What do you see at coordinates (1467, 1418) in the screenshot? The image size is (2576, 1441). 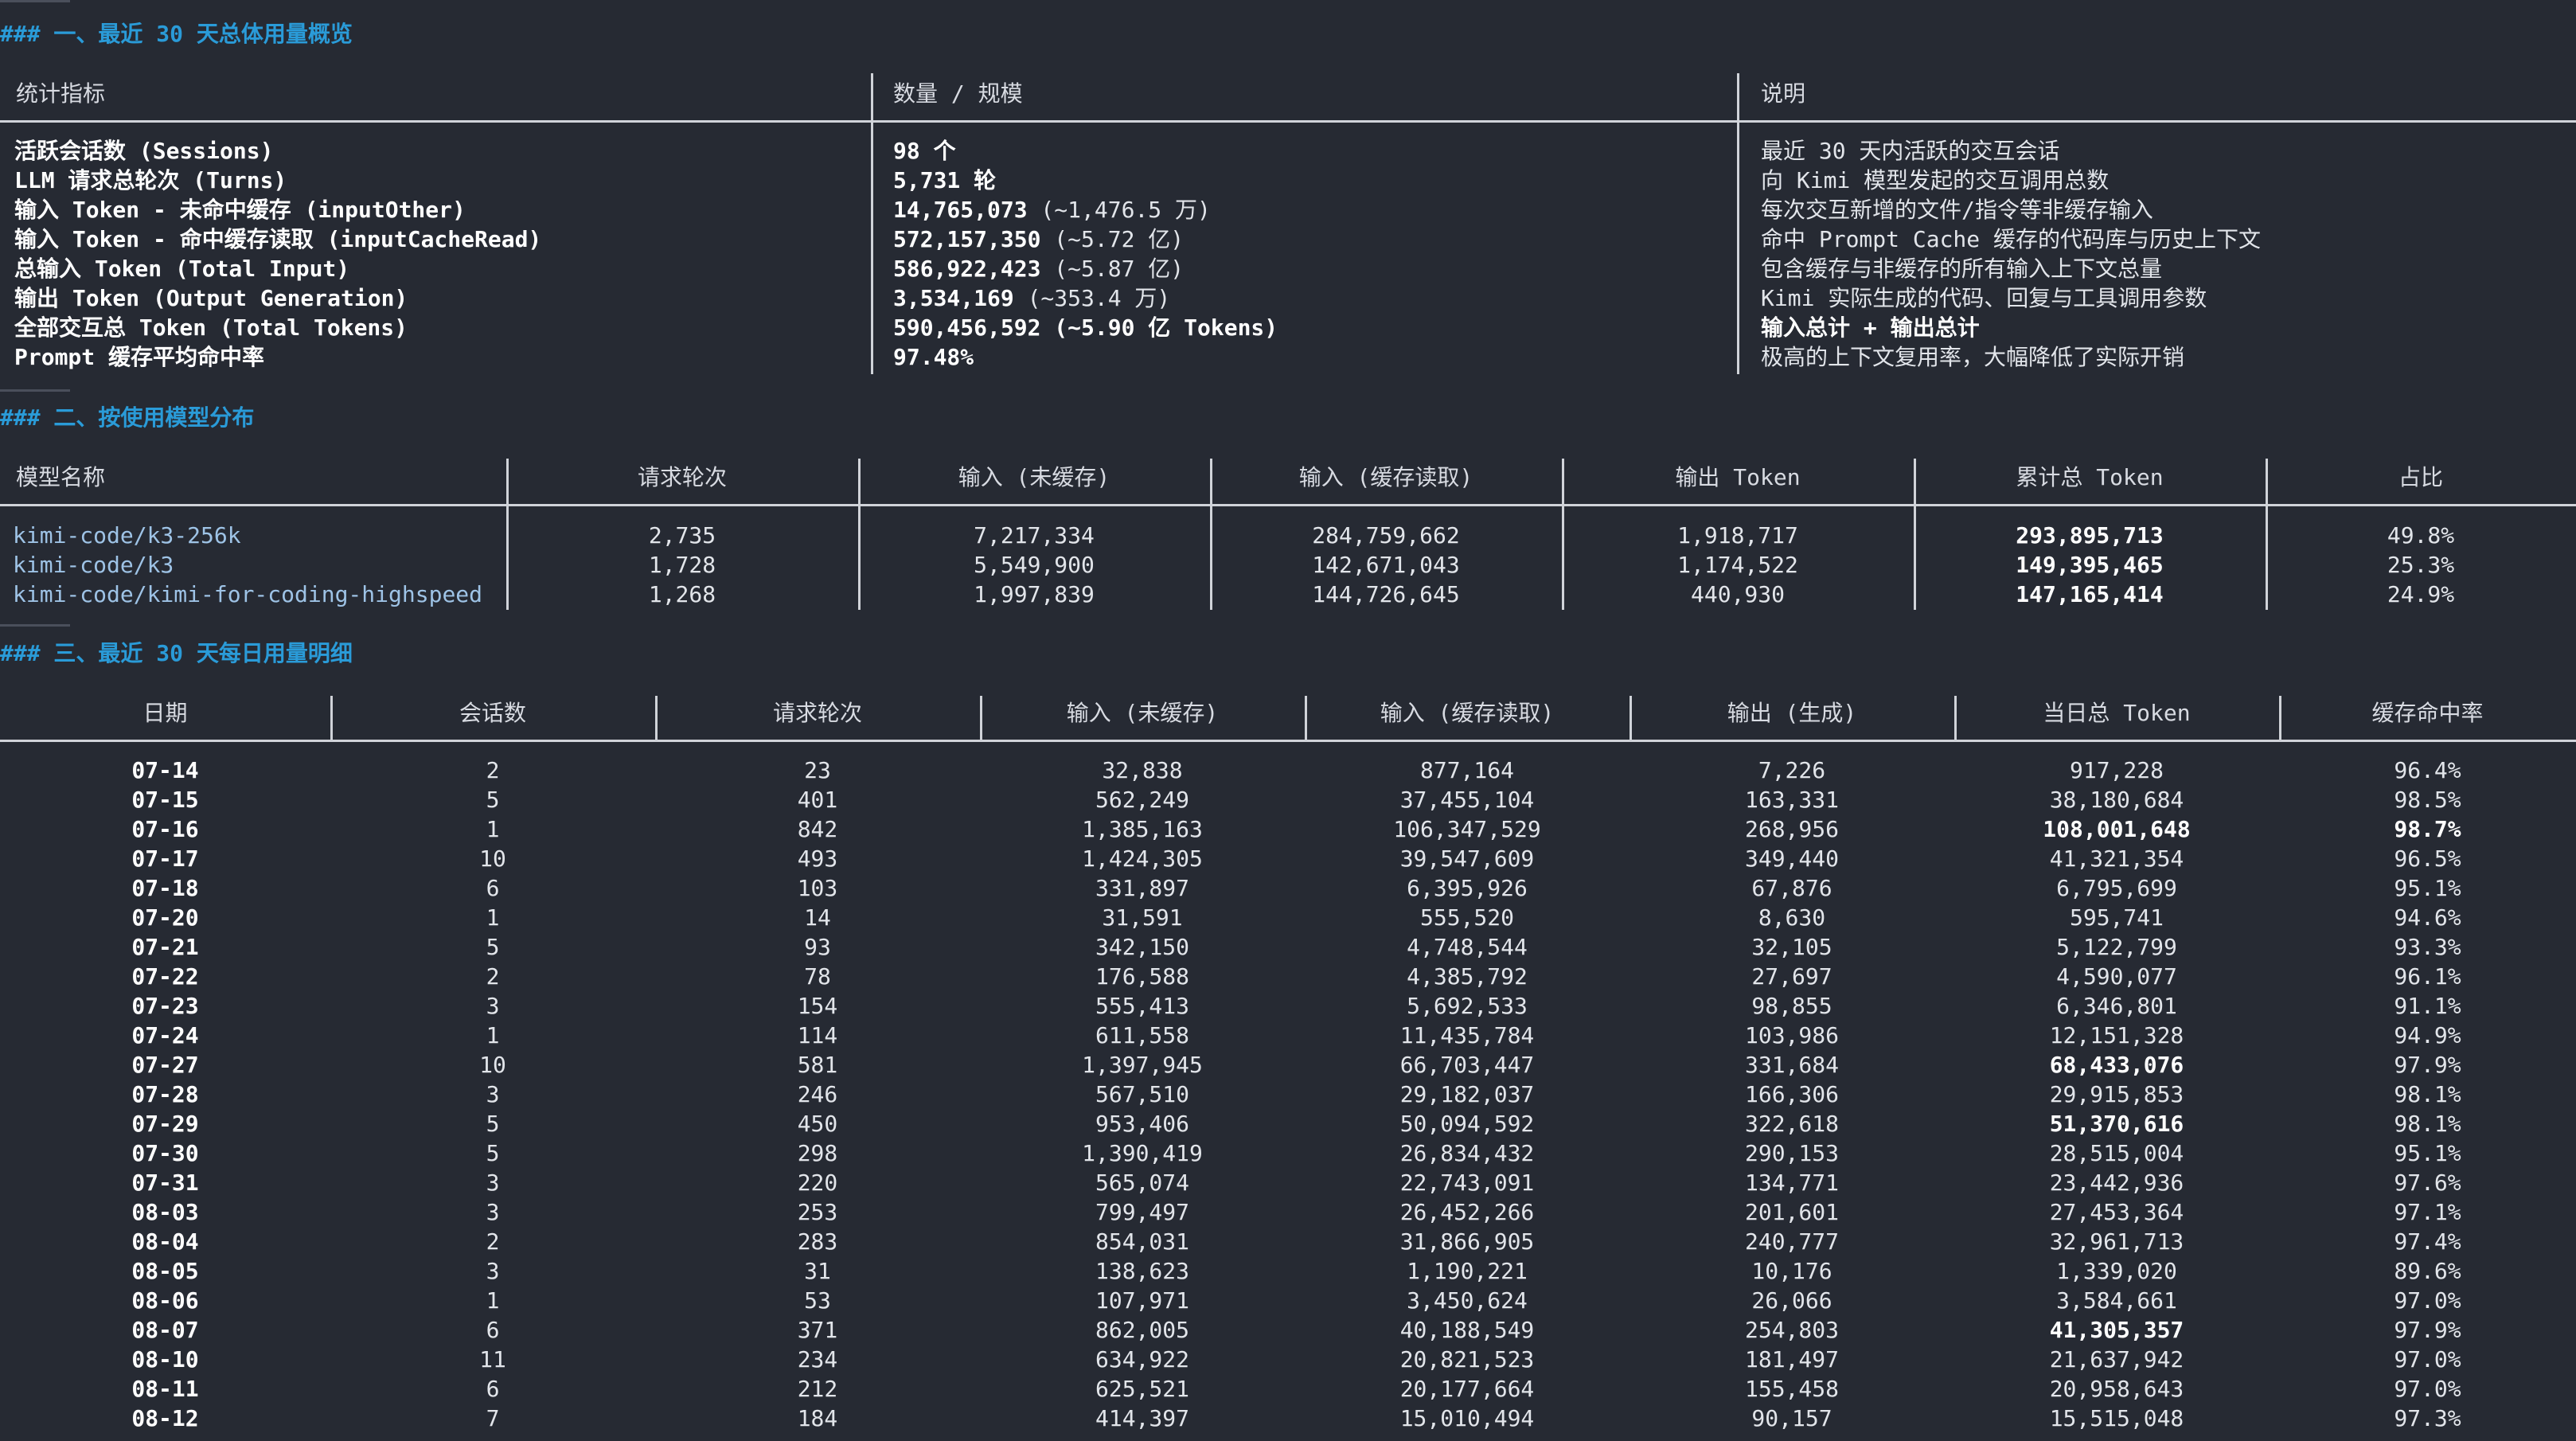 I see `daily-input-cache: 15,010,494` at bounding box center [1467, 1418].